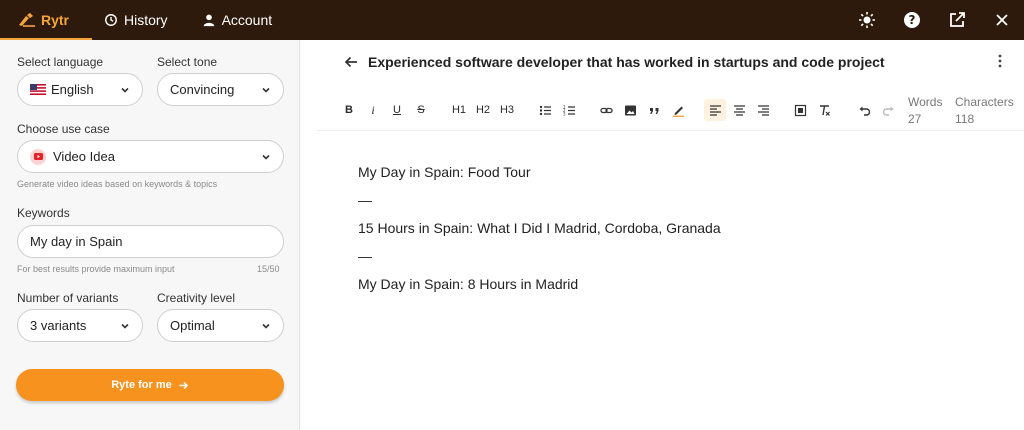 The width and height of the screenshot is (1024, 430). I want to click on history-icon, so click(111, 20).